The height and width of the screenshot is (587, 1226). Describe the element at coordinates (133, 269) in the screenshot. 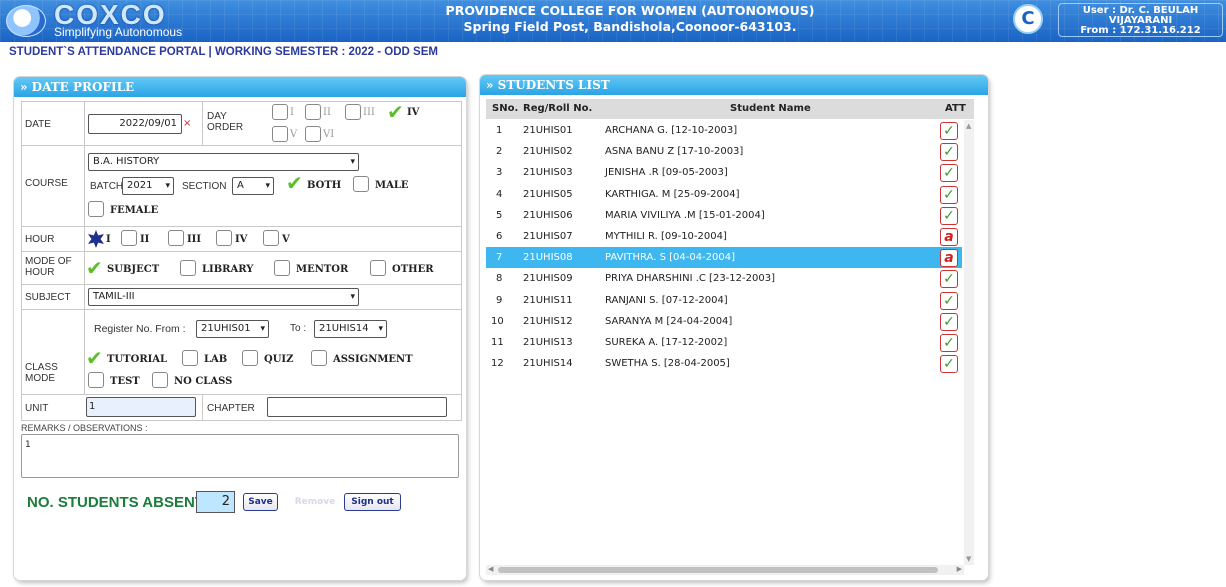

I see `mode-label-subject: SUBJECT` at that location.